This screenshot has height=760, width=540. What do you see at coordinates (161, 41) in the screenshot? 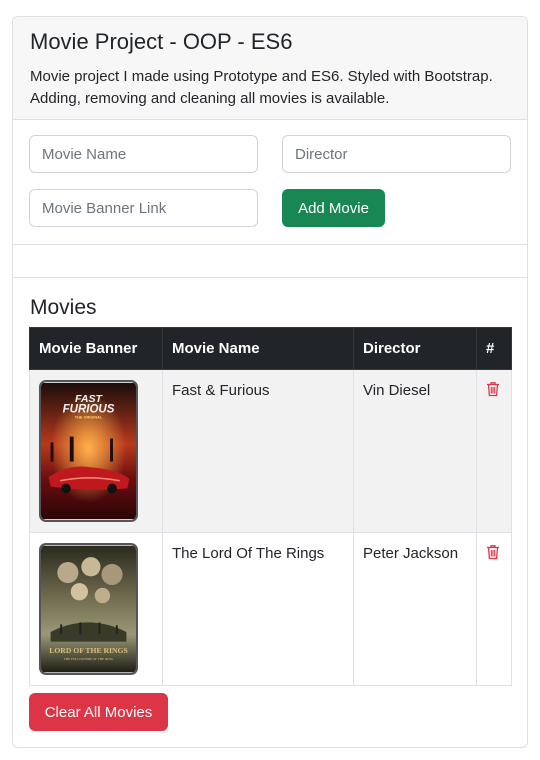
I see `page-title: Movie Project - OOP - ES6` at bounding box center [161, 41].